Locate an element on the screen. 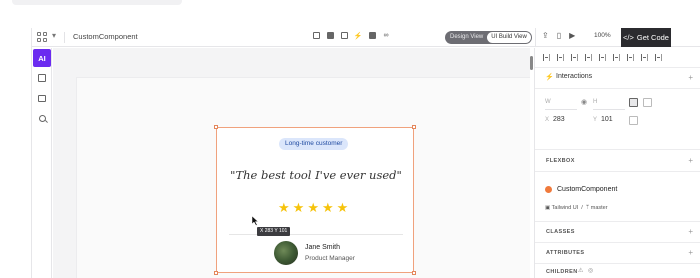  folder-icon is located at coordinates (330, 35).